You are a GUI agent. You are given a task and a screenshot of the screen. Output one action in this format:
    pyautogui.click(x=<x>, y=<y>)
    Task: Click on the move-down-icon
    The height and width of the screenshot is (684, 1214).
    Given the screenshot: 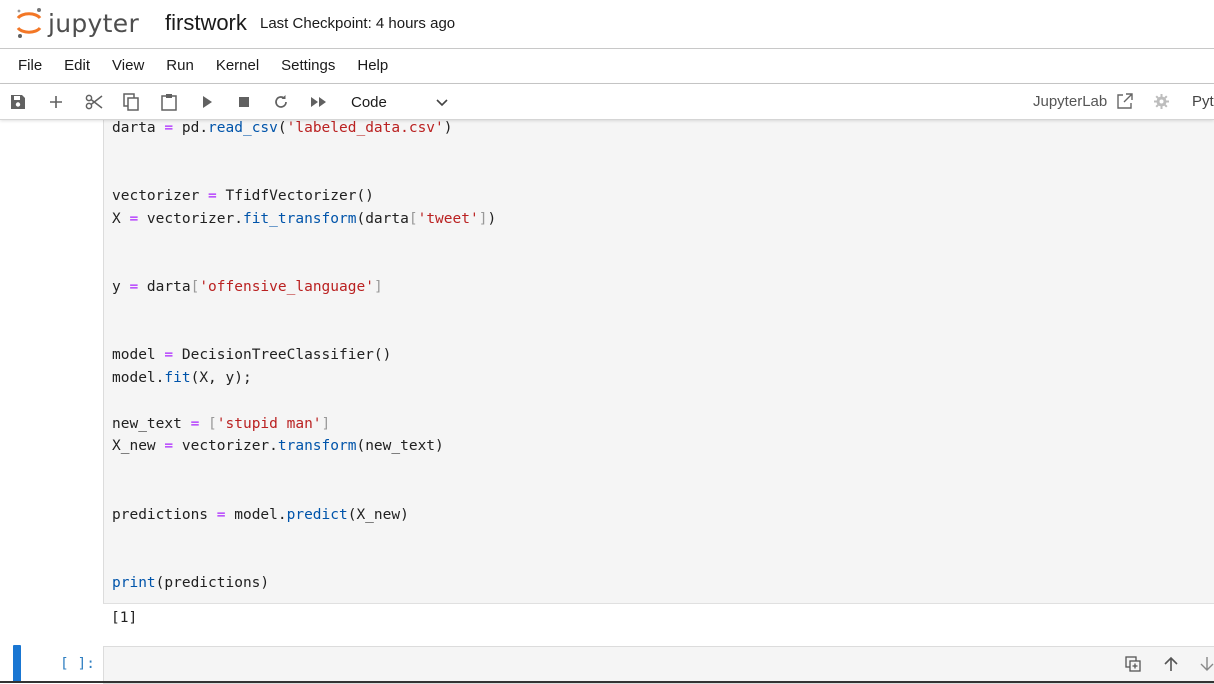 What is the action you would take?
    pyautogui.click(x=1206, y=664)
    